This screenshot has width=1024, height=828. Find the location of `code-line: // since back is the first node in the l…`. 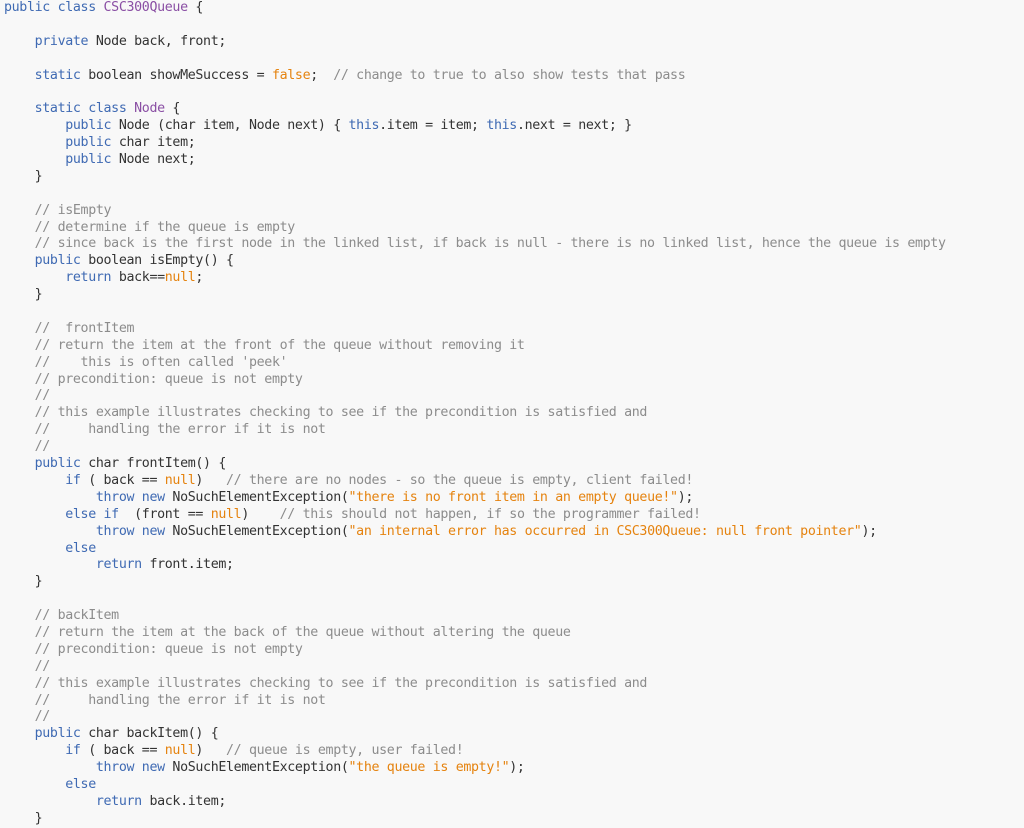

code-line: // since back is the first node in the l… is located at coordinates (514, 244).